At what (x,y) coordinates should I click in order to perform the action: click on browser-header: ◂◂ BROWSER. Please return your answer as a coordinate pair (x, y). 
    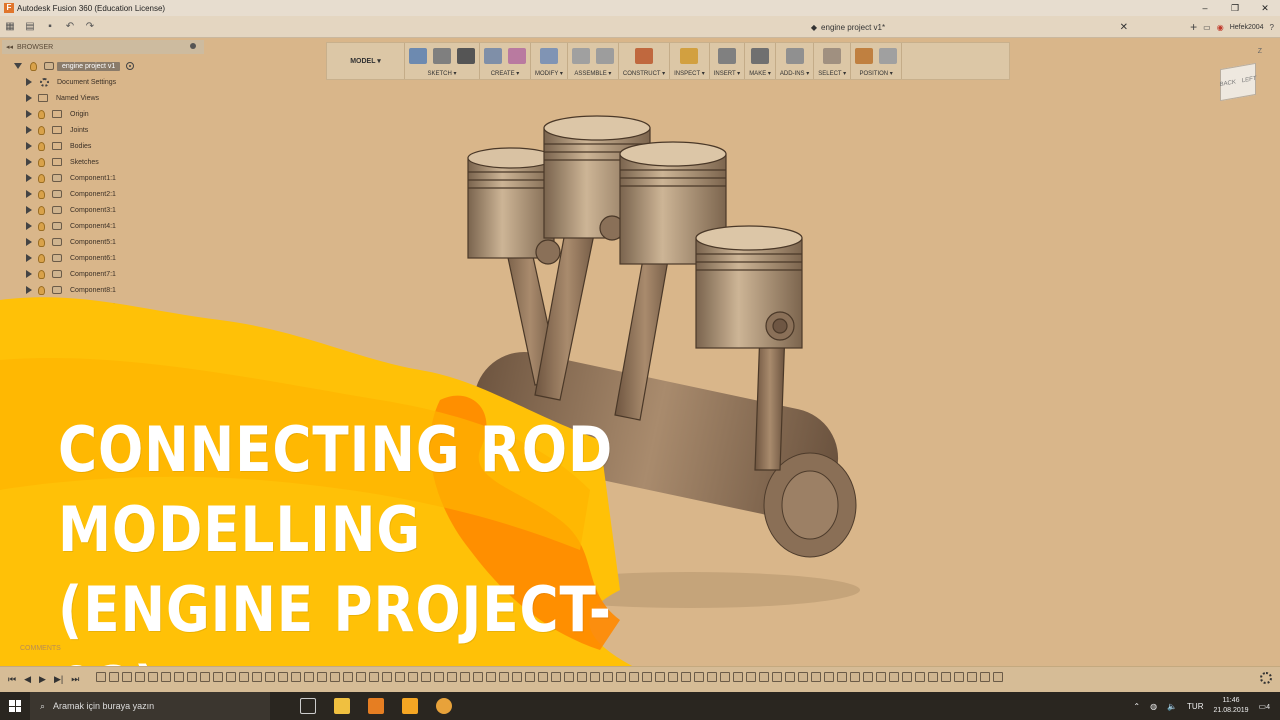
    Looking at the image, I should click on (103, 47).